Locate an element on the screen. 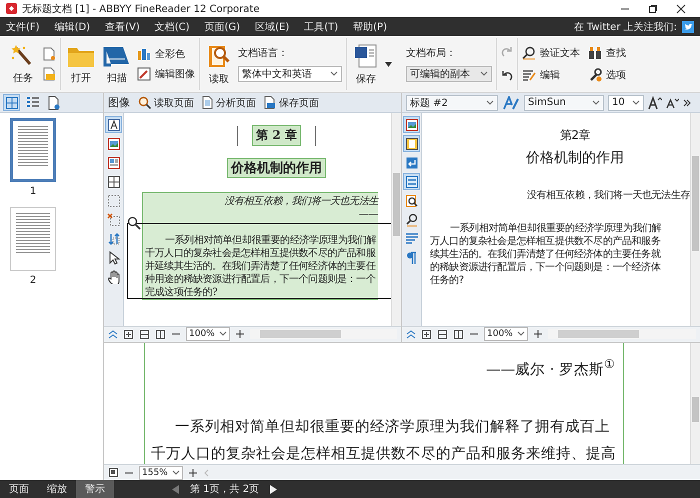 The height and width of the screenshot is (498, 700). status-tab: 警示 is located at coordinates (95, 489).